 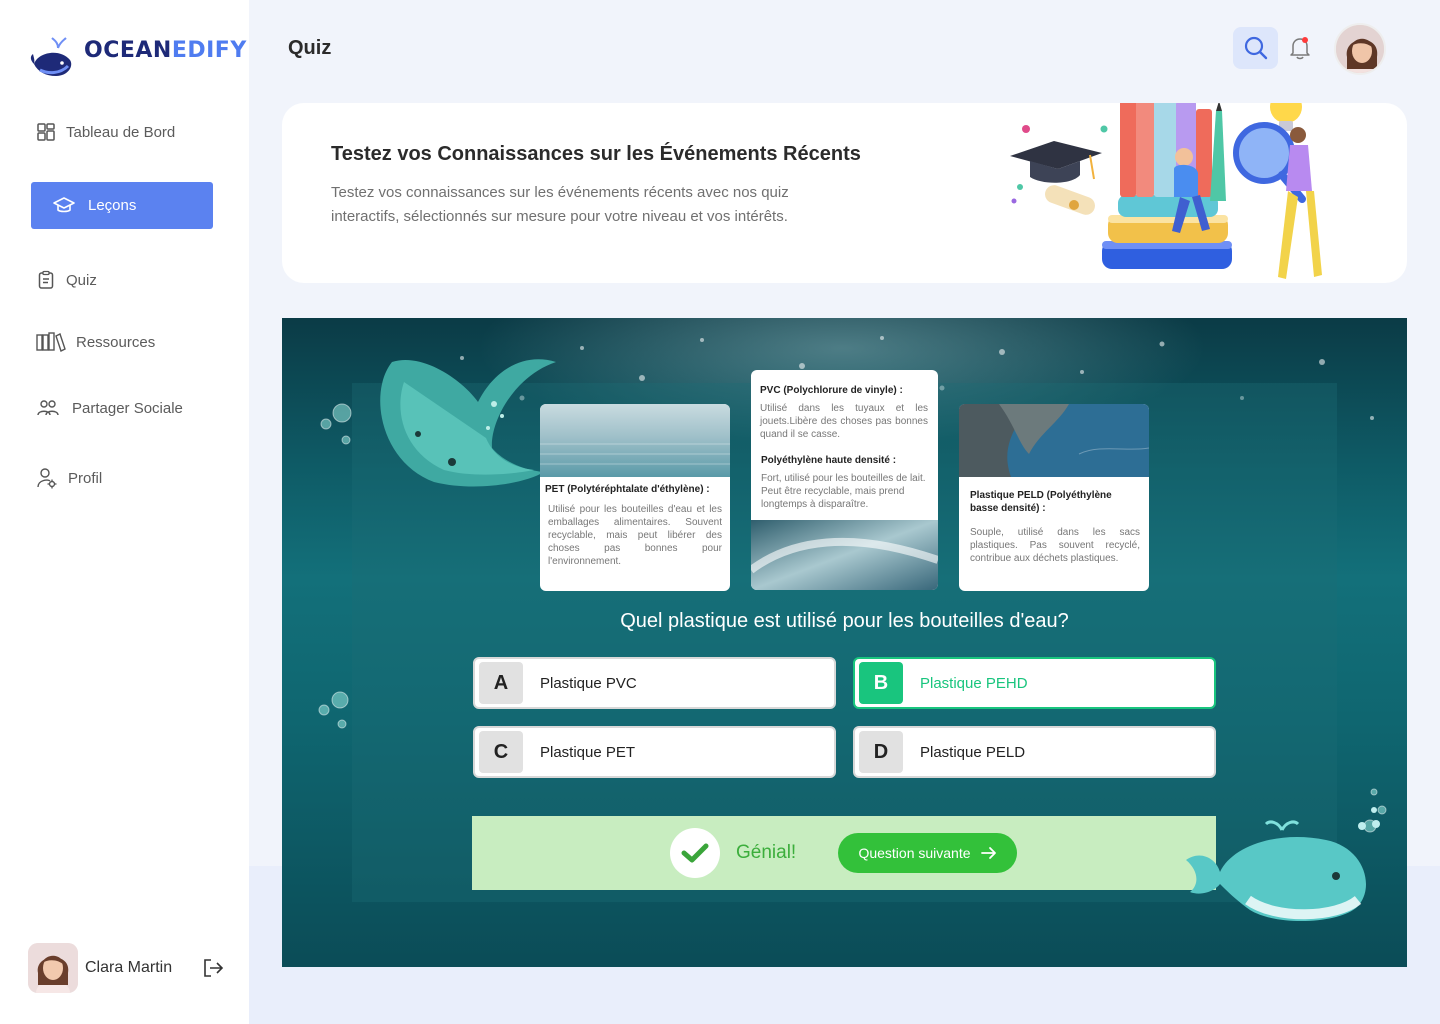 I want to click on notification-bell-icon, so click(x=1300, y=48).